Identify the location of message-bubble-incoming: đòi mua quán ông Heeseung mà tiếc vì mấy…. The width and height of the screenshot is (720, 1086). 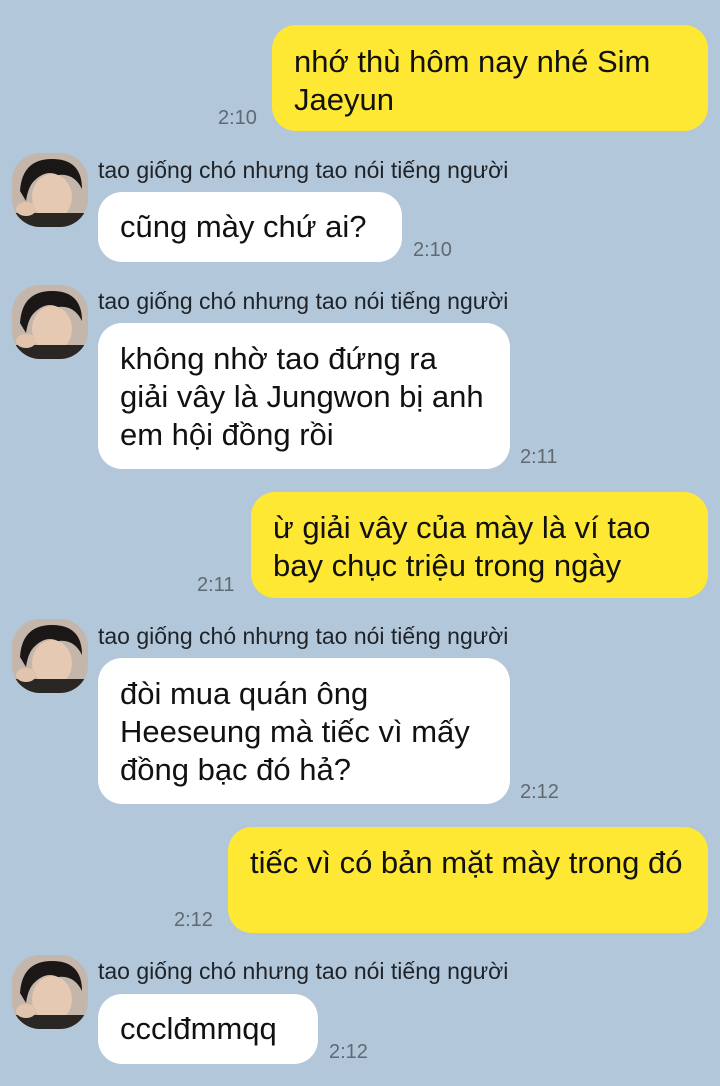
(304, 731).